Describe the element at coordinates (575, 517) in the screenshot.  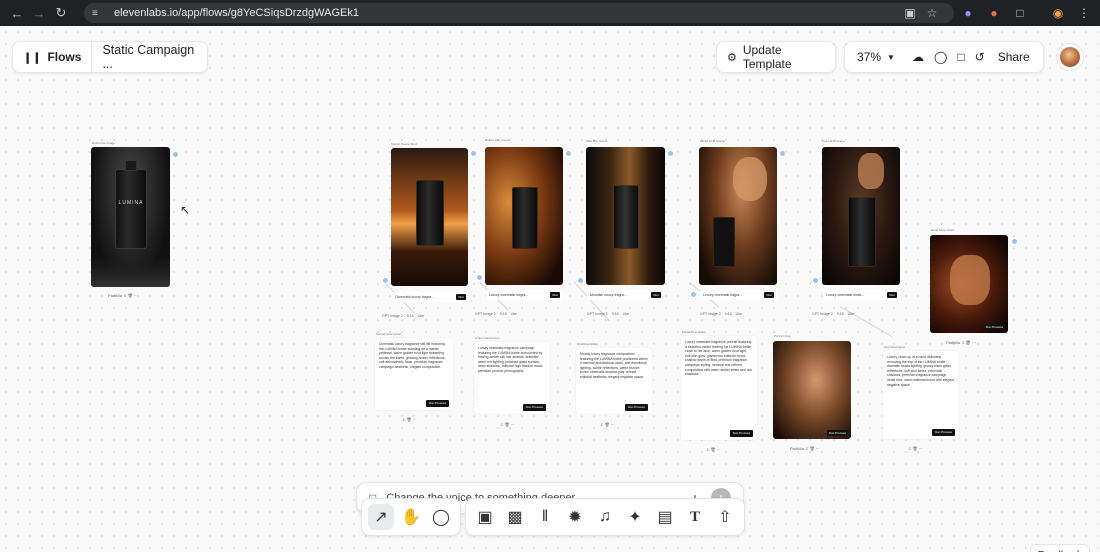
I see `enhance-icon: ✹` at that location.